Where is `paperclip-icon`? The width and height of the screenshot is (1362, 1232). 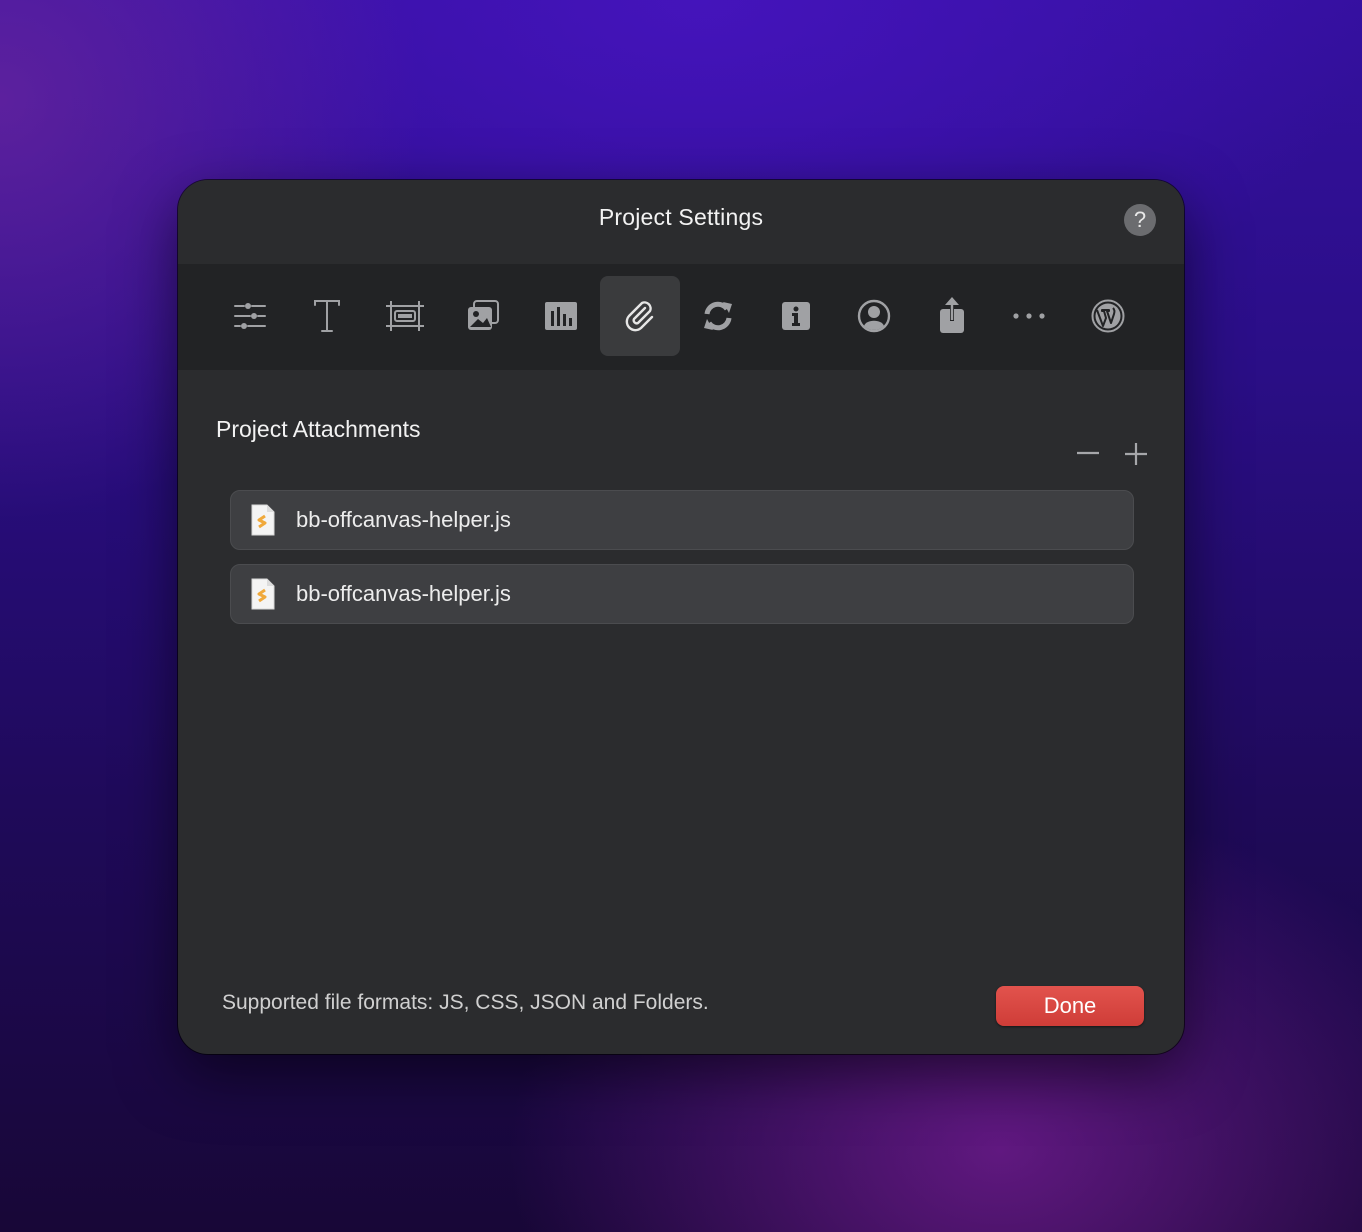 paperclip-icon is located at coordinates (639, 316).